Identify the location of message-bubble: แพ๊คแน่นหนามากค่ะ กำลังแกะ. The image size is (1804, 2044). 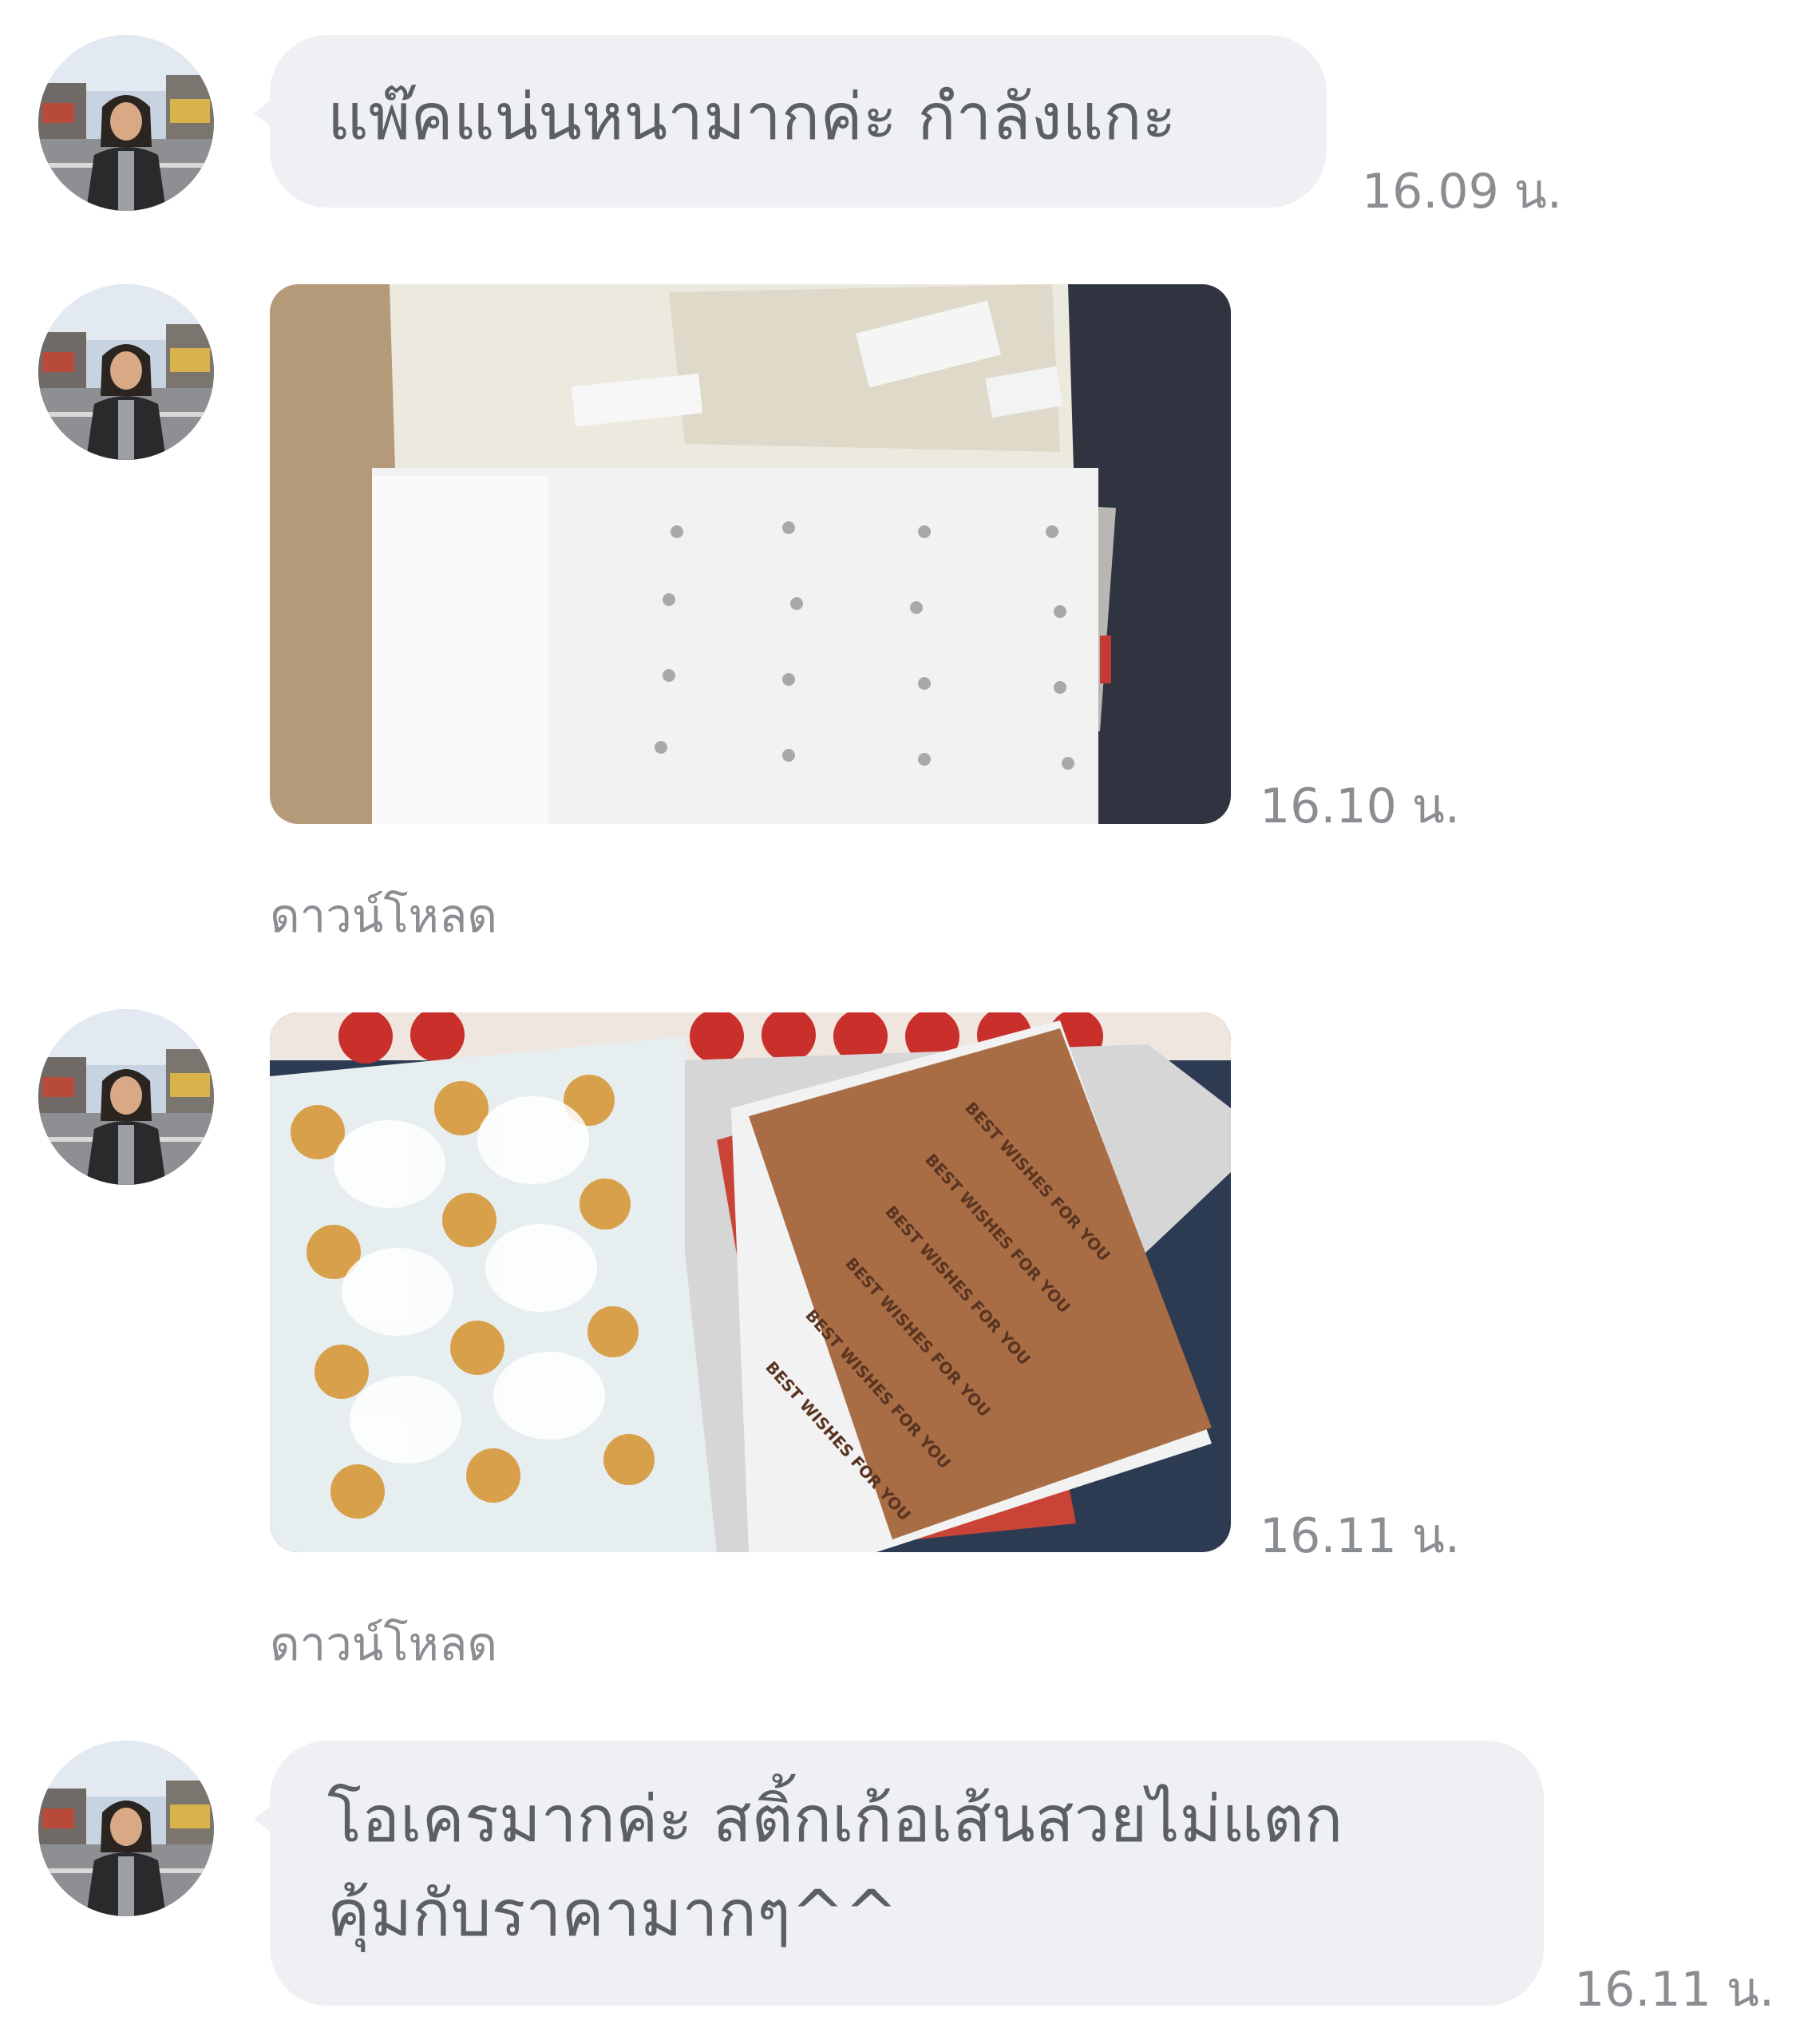
(790, 121).